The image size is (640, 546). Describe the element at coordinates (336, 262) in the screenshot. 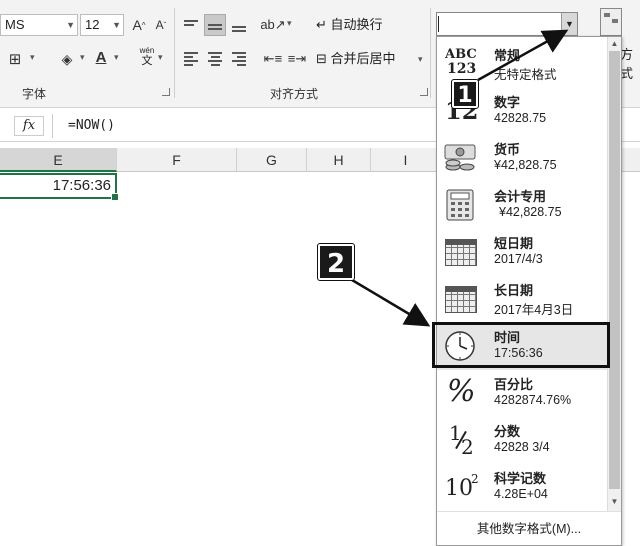

I see `callout-badge-2: 2` at that location.